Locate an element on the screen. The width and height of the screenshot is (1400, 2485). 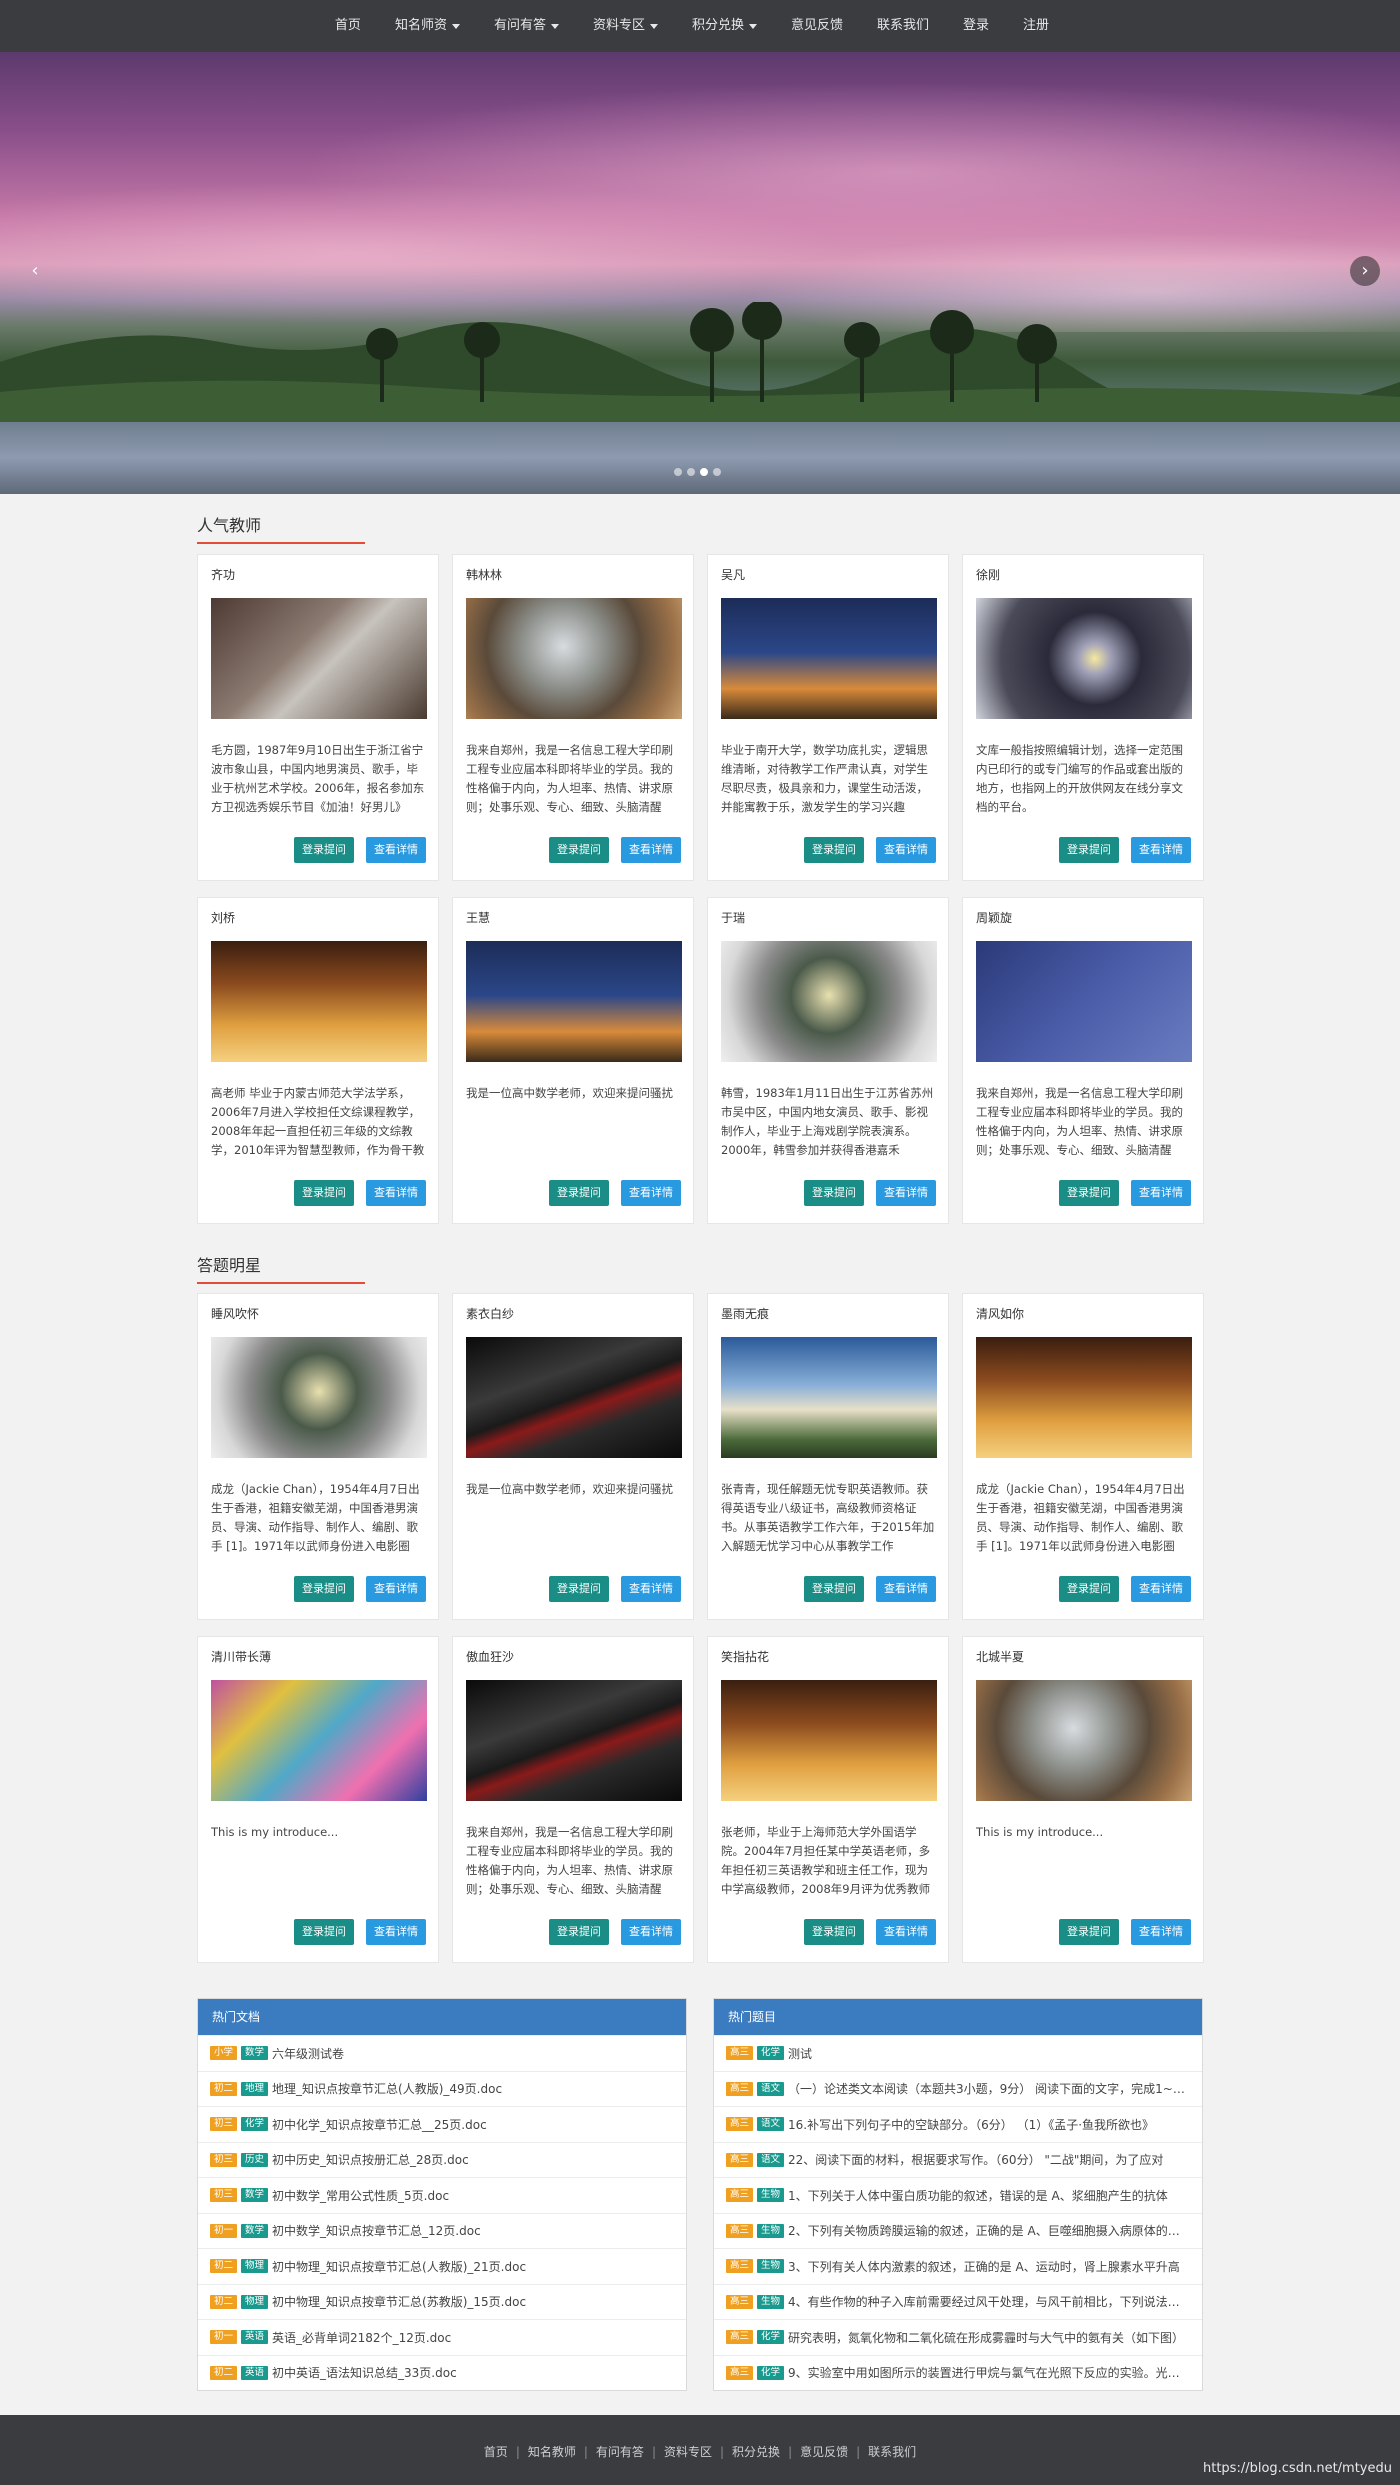
list-item: 初三 化学 初中化学_知识点按章节汇总__25页.doc is located at coordinates (442, 2124).